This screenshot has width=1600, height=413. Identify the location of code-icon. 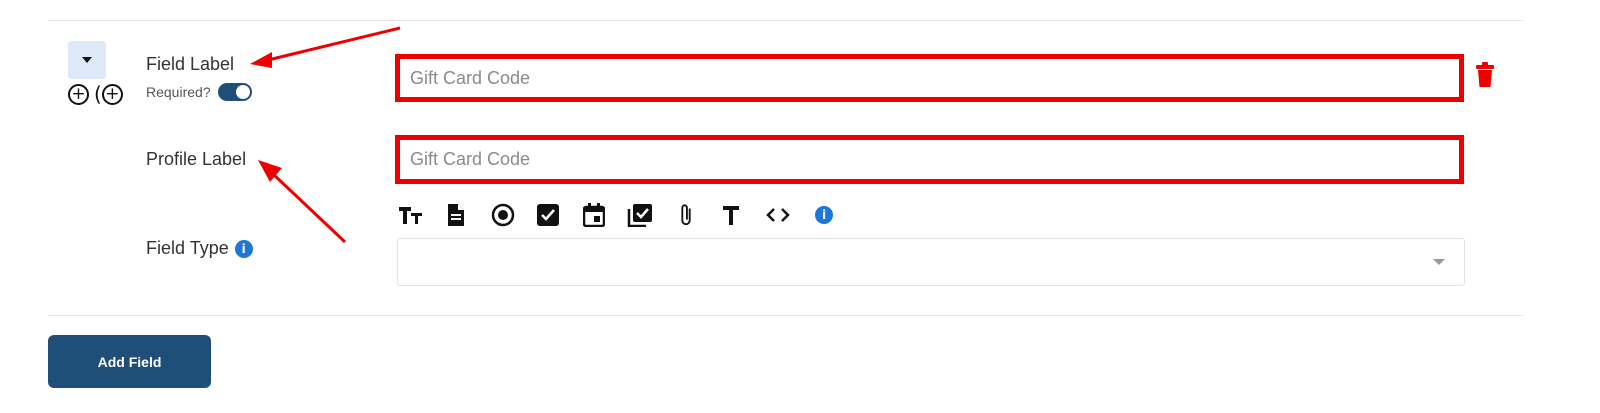
(778, 215).